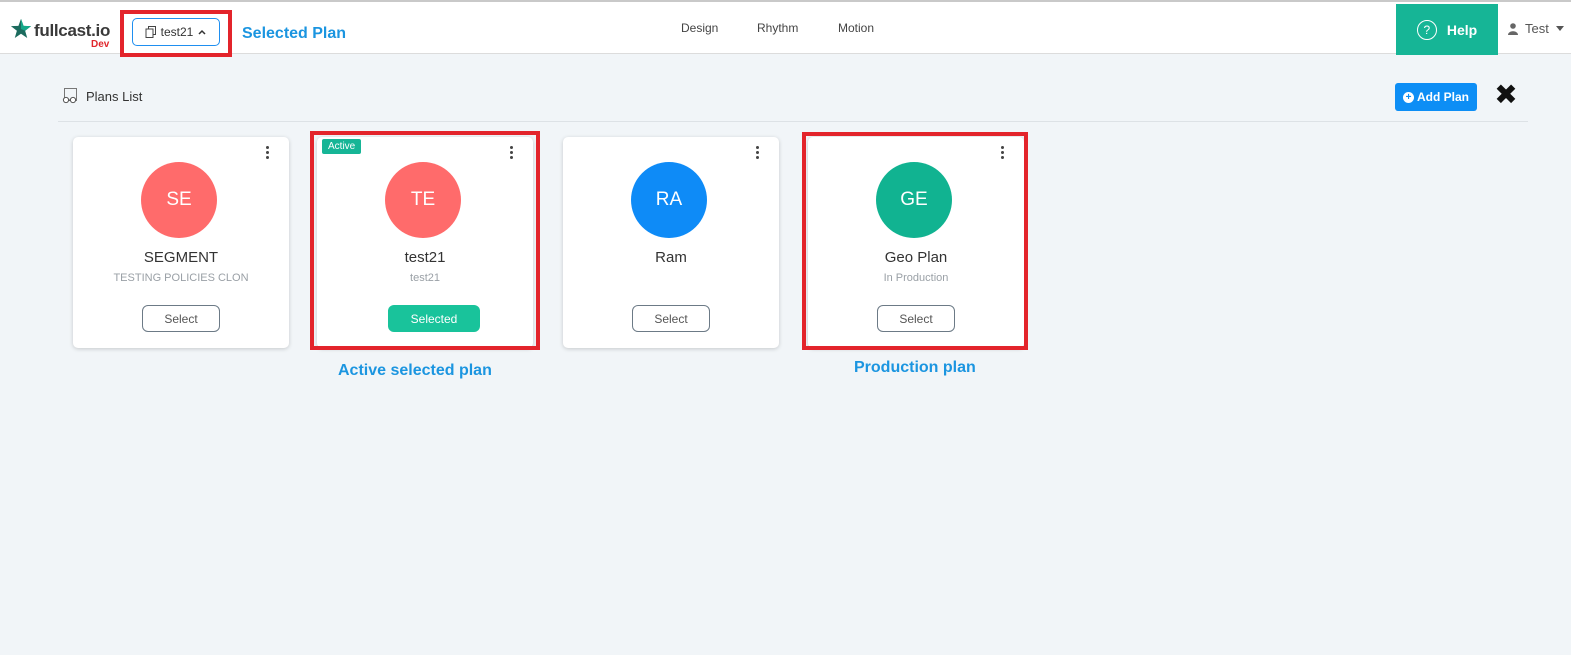 Image resolution: width=1571 pixels, height=655 pixels. I want to click on production-plan-highlight, so click(915, 241).